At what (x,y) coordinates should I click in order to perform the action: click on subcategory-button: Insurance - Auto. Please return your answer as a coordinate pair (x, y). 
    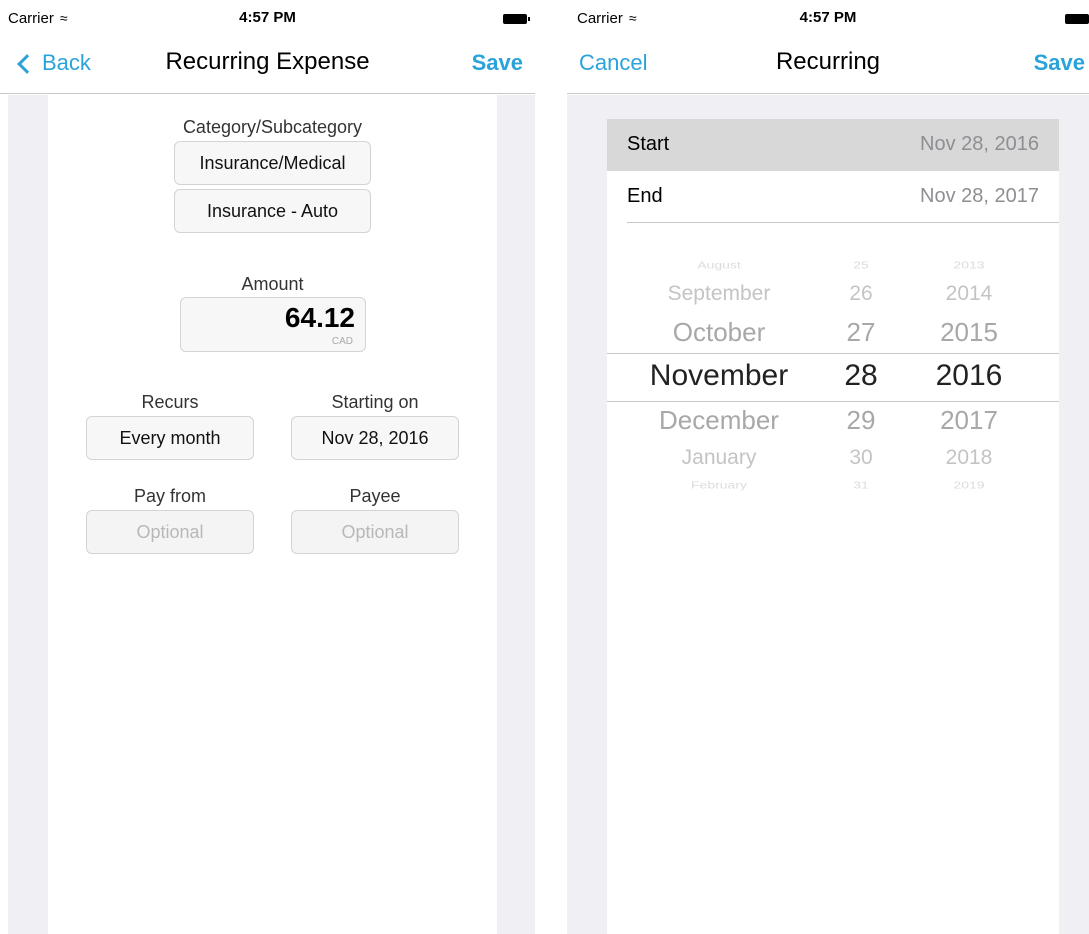
    Looking at the image, I should click on (272, 211).